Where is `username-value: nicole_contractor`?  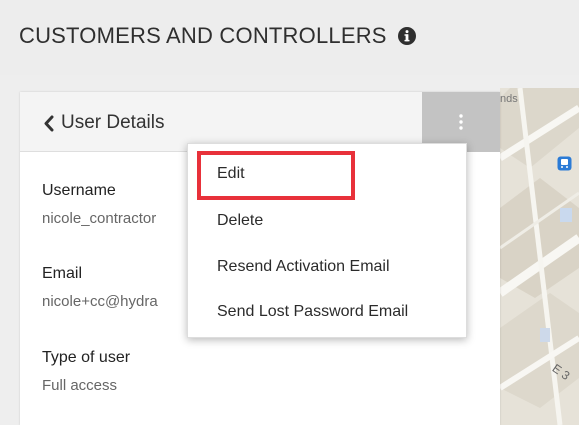 username-value: nicole_contractor is located at coordinates (99, 218).